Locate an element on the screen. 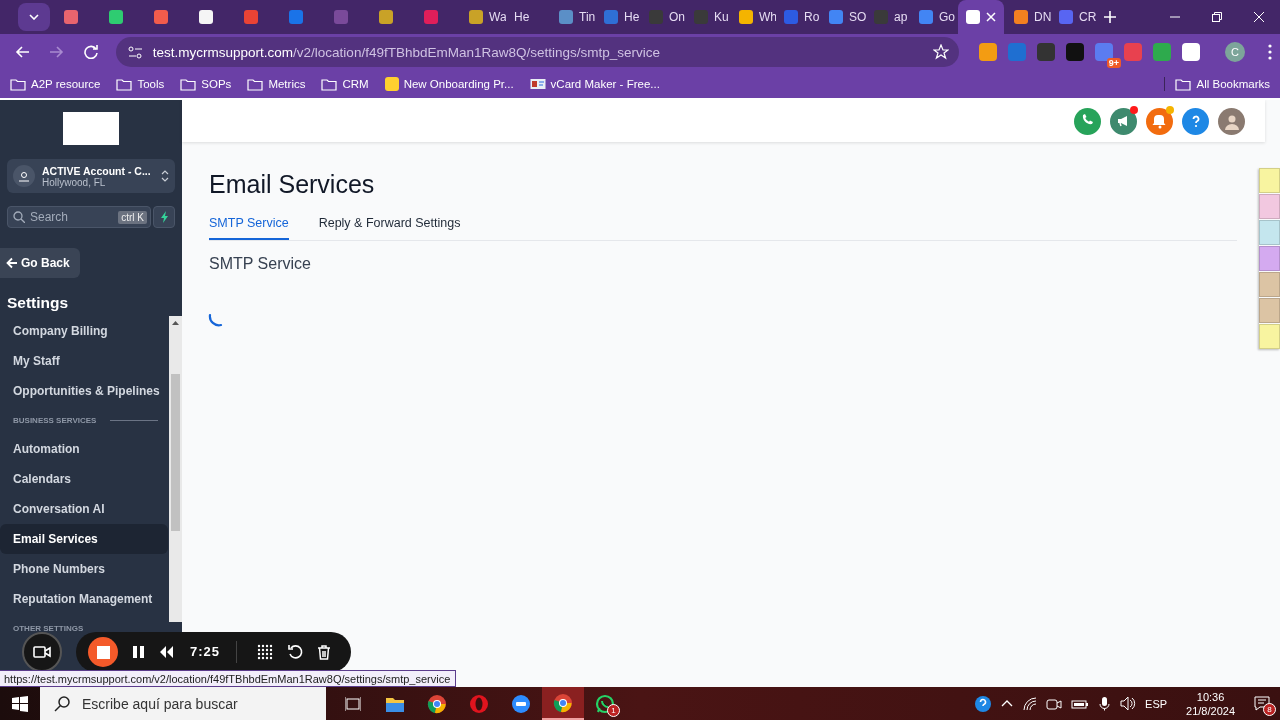 This screenshot has height=720, width=1280. camera-icon is located at coordinates (1054, 703).